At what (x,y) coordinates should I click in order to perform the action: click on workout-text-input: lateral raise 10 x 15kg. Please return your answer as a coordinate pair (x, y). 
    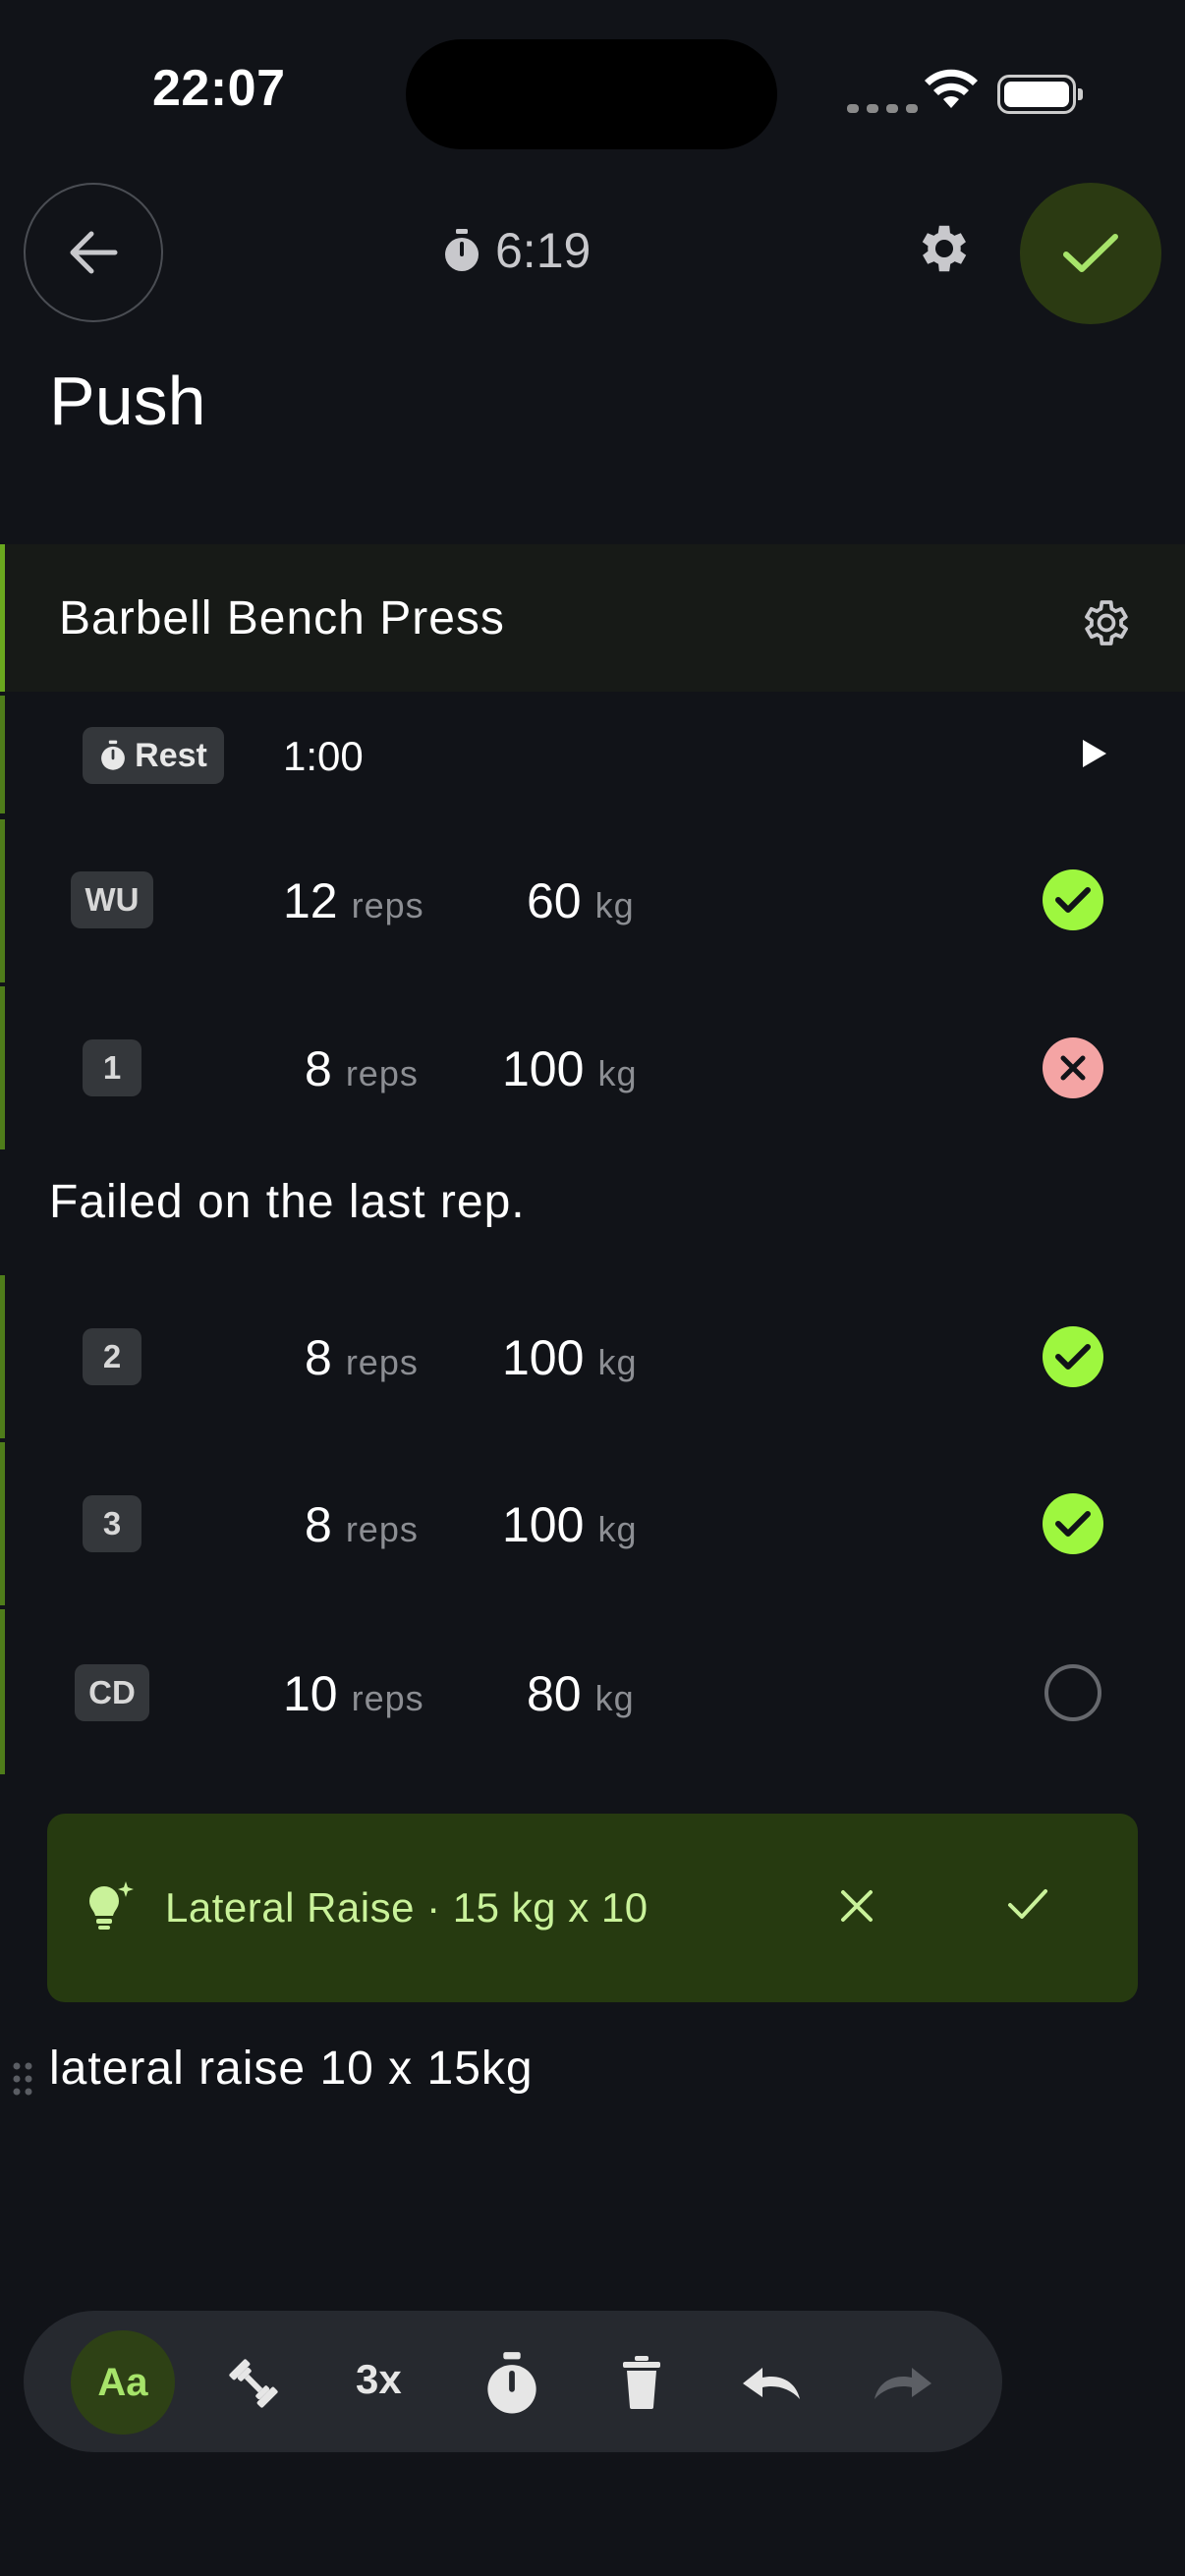
    Looking at the image, I should click on (291, 2069).